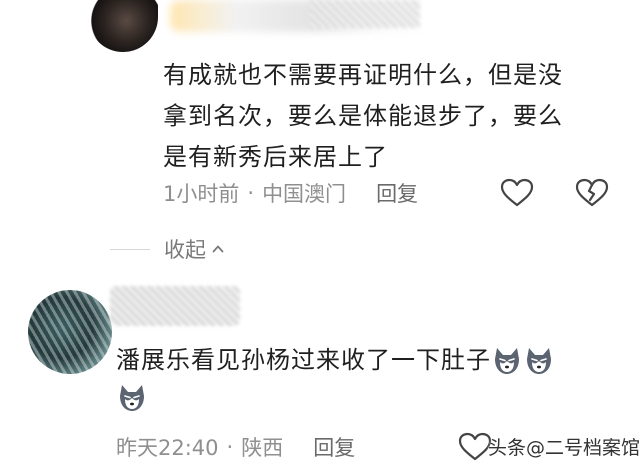  What do you see at coordinates (363, 116) in the screenshot?
I see `comment-line: 拿到名次，要么是体能退步了，要么` at bounding box center [363, 116].